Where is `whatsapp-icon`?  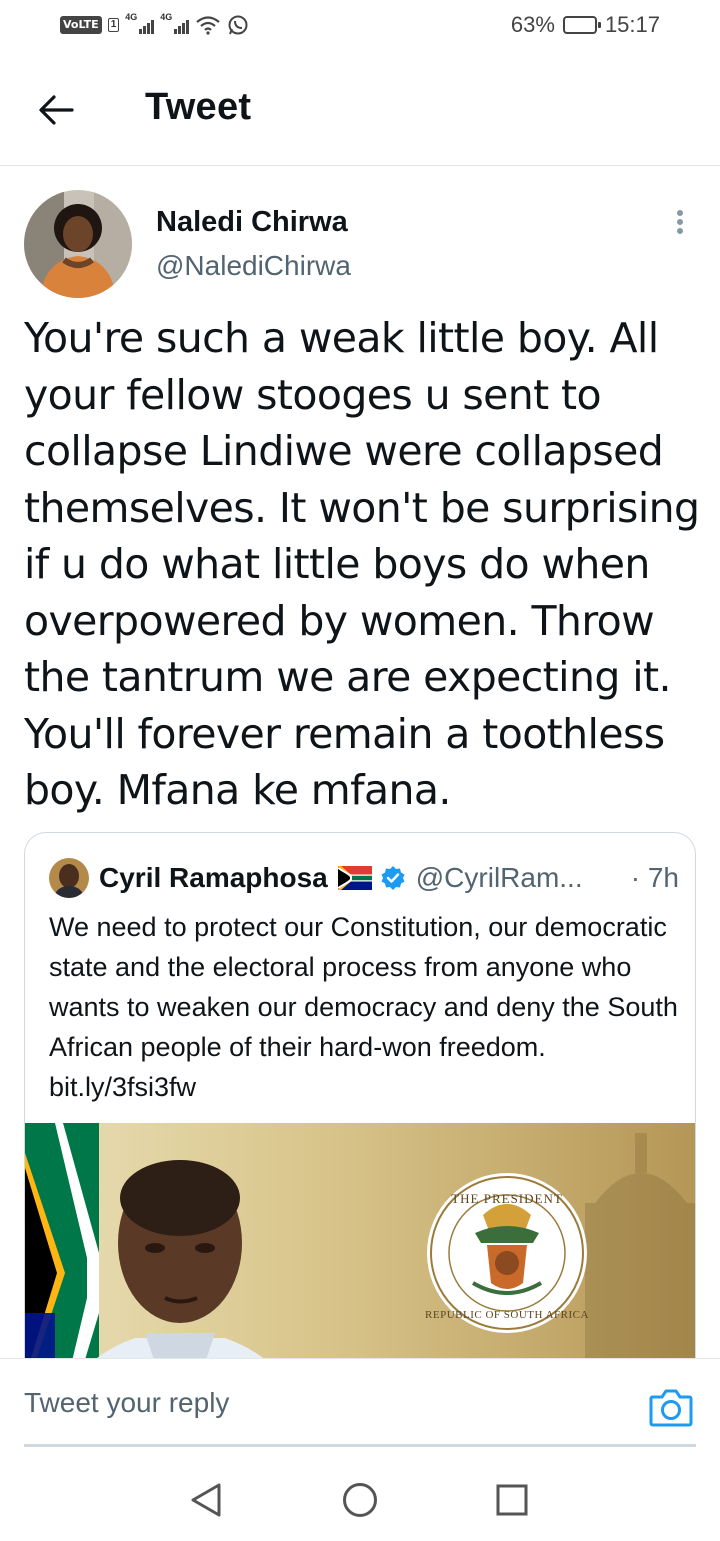 whatsapp-icon is located at coordinates (238, 25).